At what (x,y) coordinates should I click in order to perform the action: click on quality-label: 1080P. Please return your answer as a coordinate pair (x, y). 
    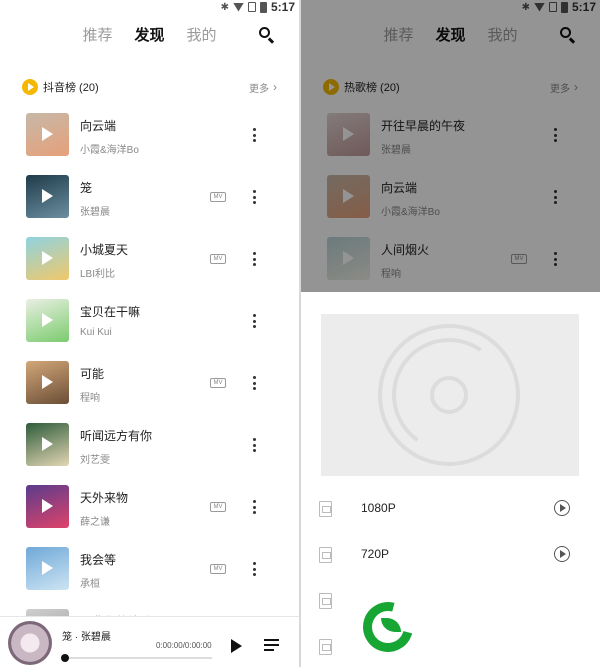
    Looking at the image, I should click on (378, 508).